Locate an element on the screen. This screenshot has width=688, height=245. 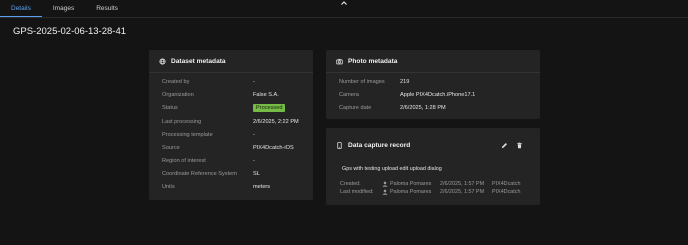
label-status: Status is located at coordinates (170, 108).